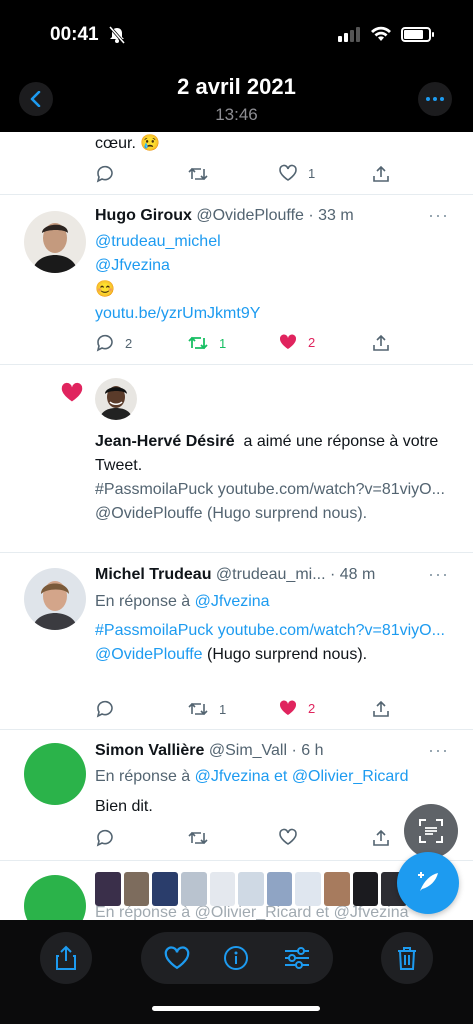 This screenshot has height=1024, width=473. What do you see at coordinates (149, 654) in the screenshot?
I see `mention-link: @OvidePlouffe` at bounding box center [149, 654].